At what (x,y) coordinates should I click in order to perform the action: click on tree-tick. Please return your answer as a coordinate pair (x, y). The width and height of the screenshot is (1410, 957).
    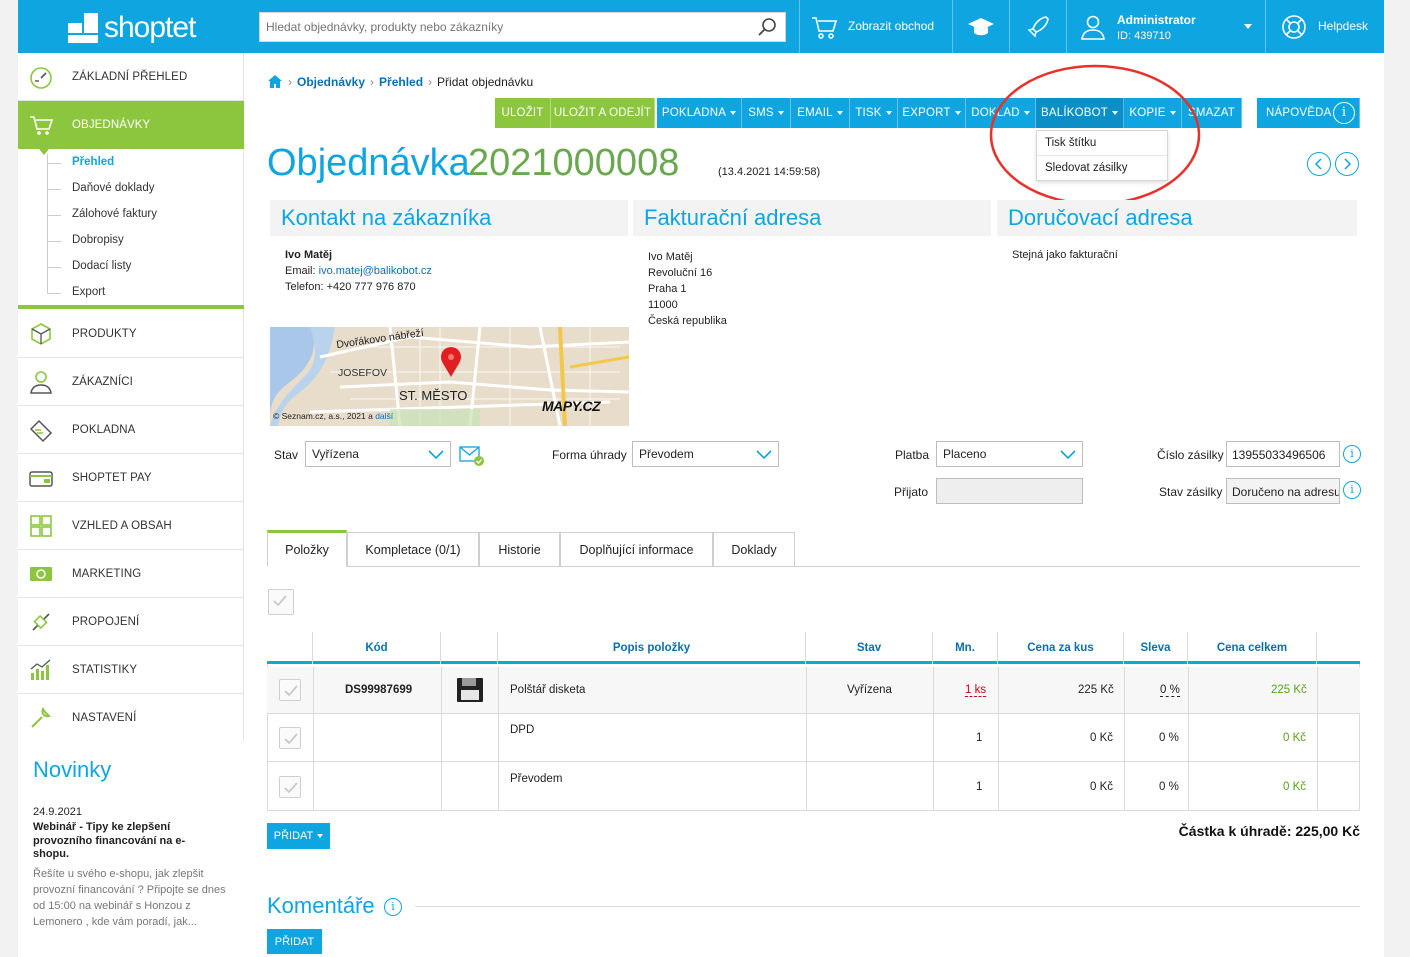
    Looking at the image, I should click on (54, 267).